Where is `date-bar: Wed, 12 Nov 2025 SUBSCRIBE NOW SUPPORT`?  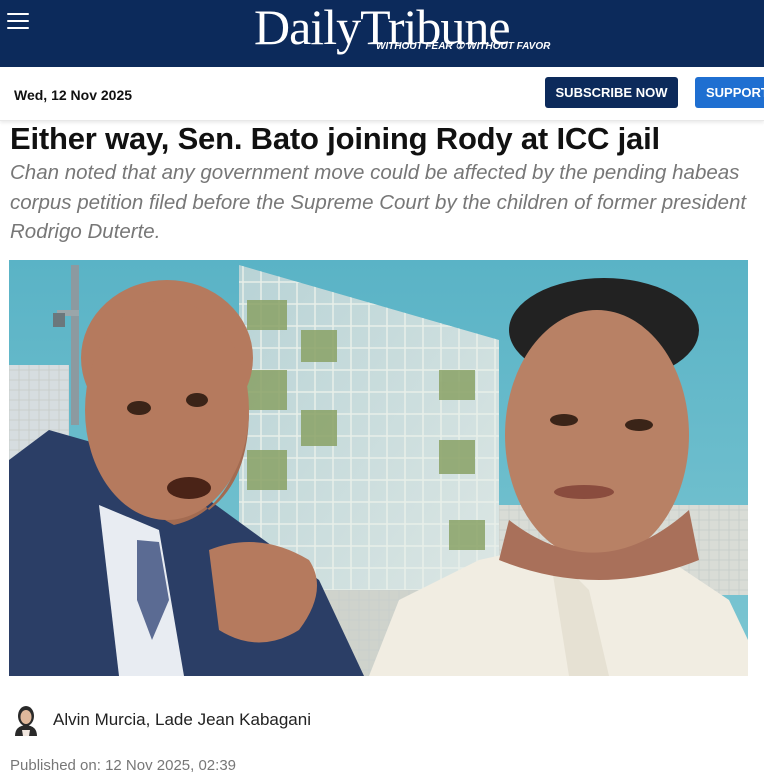
date-bar: Wed, 12 Nov 2025 SUBSCRIBE NOW SUPPORT is located at coordinates (382, 94).